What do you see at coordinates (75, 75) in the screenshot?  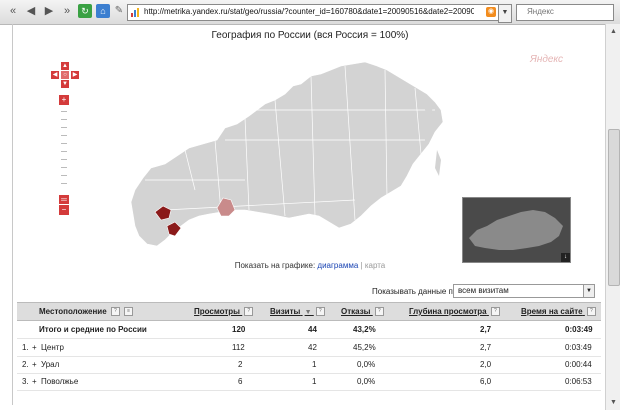 I see `pan-right-icon: ▶` at bounding box center [75, 75].